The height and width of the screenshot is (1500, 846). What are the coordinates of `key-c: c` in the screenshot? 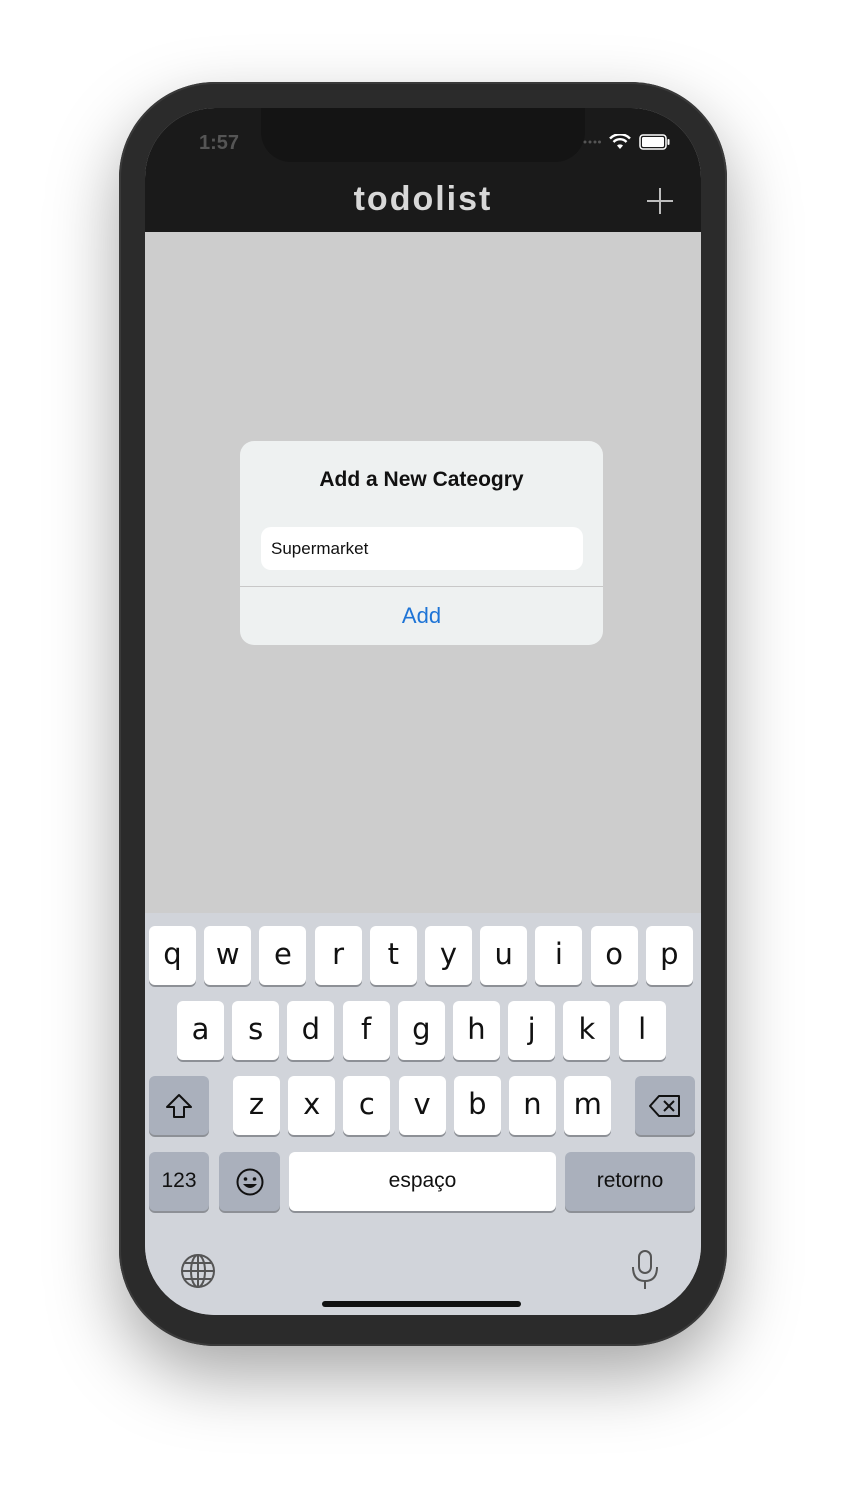 It's located at (367, 1105).